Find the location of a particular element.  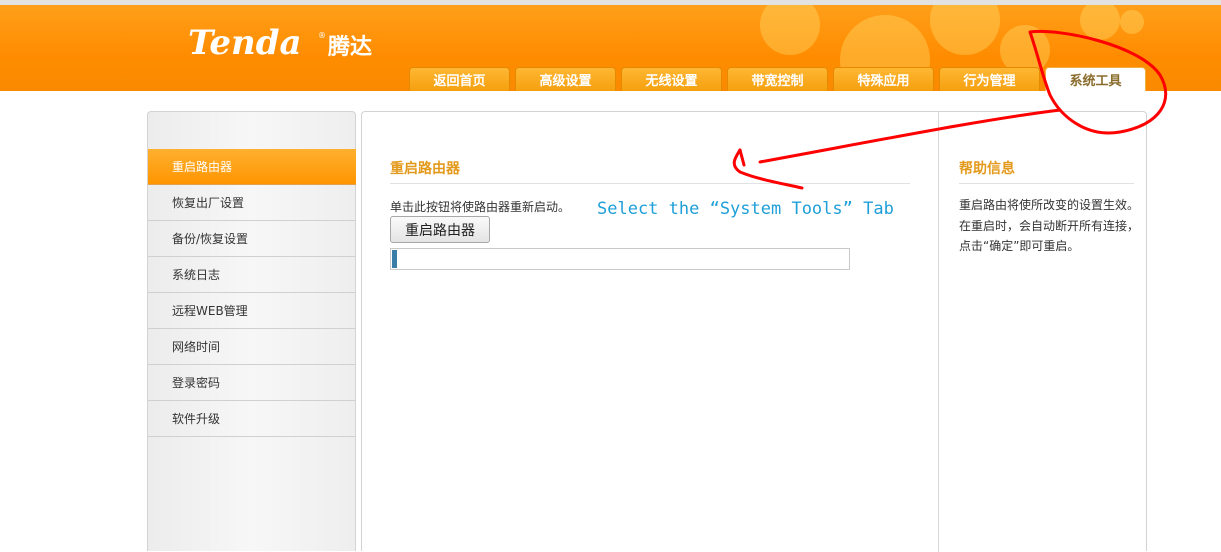

registered-mark: ® is located at coordinates (322, 35).